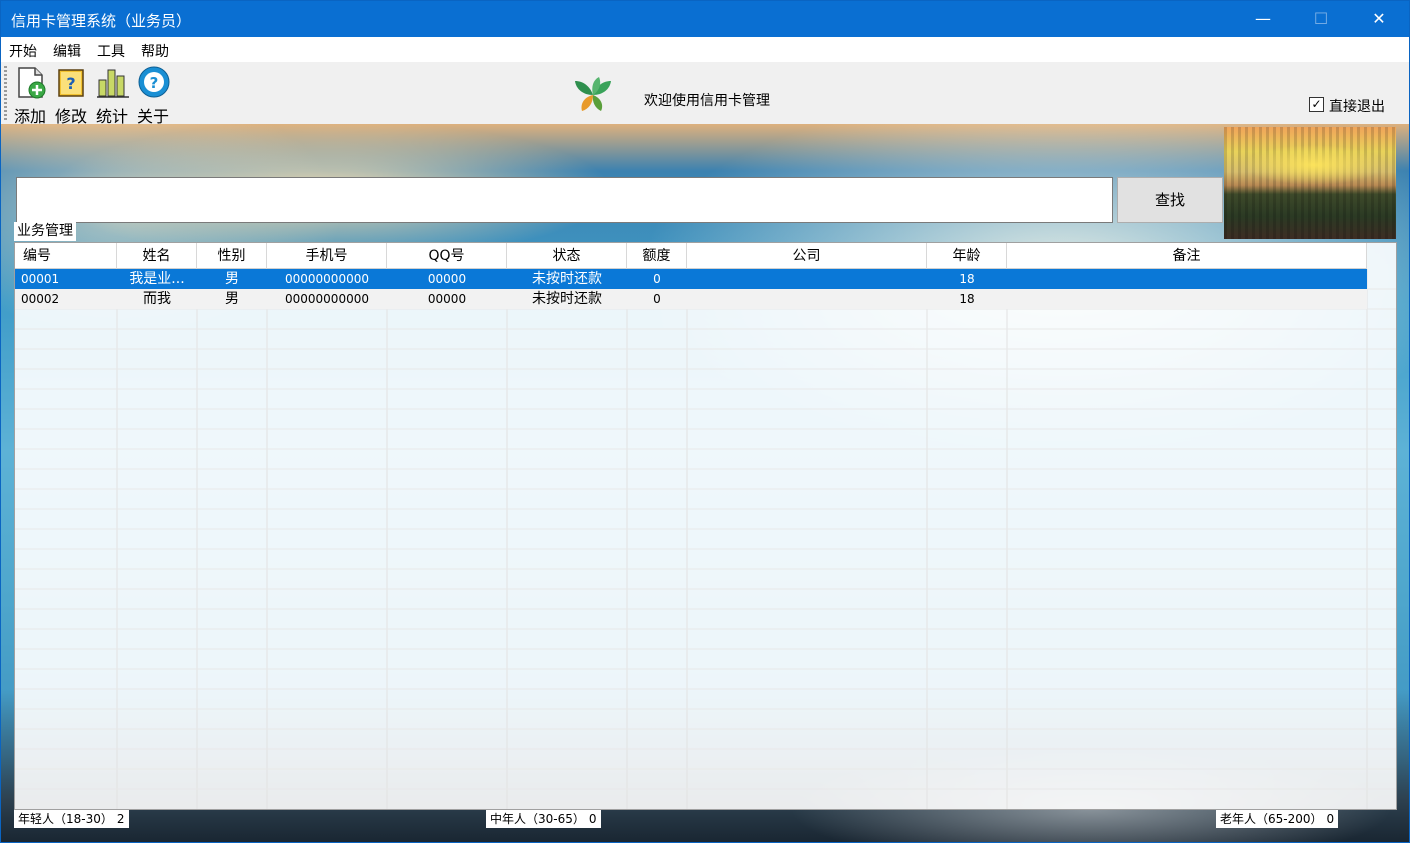  What do you see at coordinates (101, 21) in the screenshot?
I see `window-title: 信用卡管理系统（业务员）` at bounding box center [101, 21].